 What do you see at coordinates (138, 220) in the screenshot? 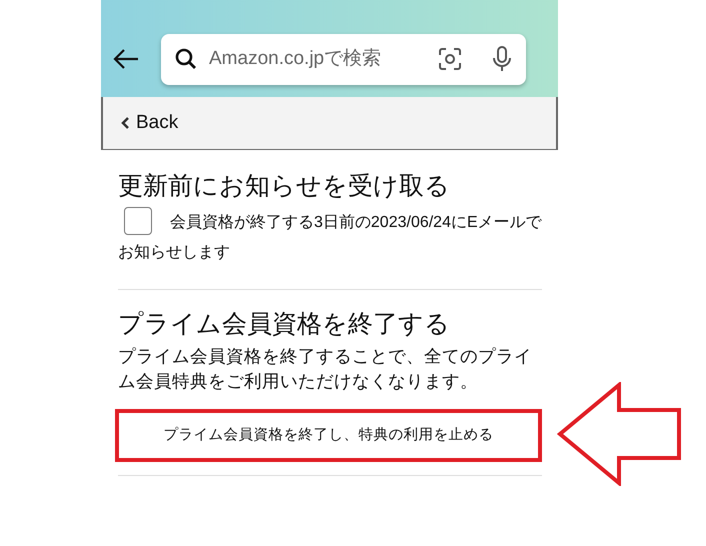
I see `checkbox` at bounding box center [138, 220].